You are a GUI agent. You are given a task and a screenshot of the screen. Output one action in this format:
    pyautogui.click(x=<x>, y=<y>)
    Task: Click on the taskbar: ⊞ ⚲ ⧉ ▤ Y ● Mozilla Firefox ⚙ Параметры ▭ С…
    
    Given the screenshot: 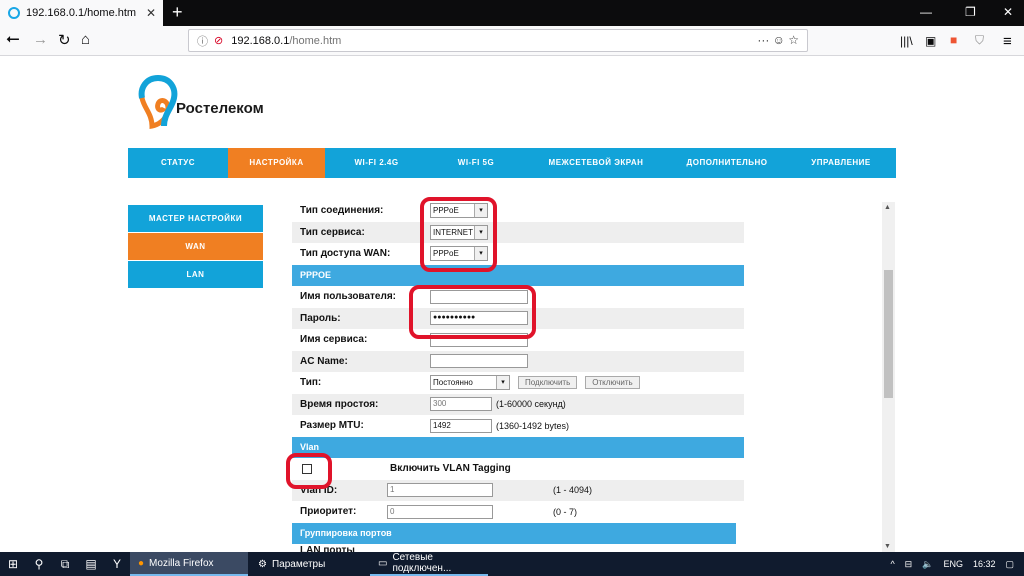 What is the action you would take?
    pyautogui.click(x=512, y=564)
    